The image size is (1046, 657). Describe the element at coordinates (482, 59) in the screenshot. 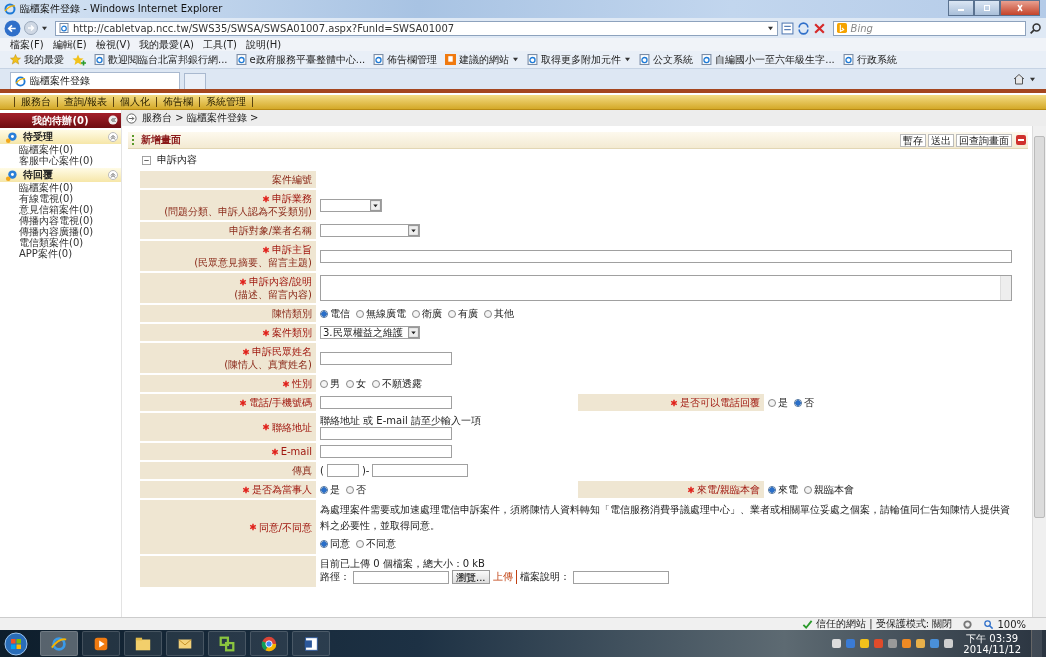

I see `favorite-link: 建議的網站` at that location.